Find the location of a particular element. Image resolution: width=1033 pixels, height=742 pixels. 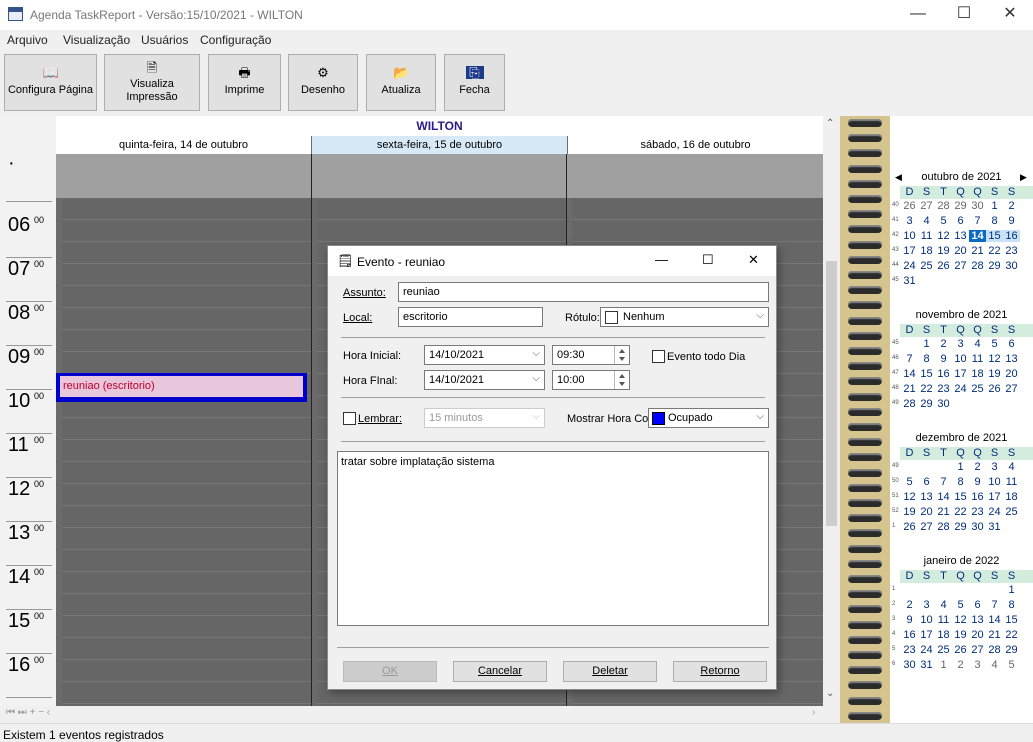

dialog-close-button: ✕ is located at coordinates (753, 260).